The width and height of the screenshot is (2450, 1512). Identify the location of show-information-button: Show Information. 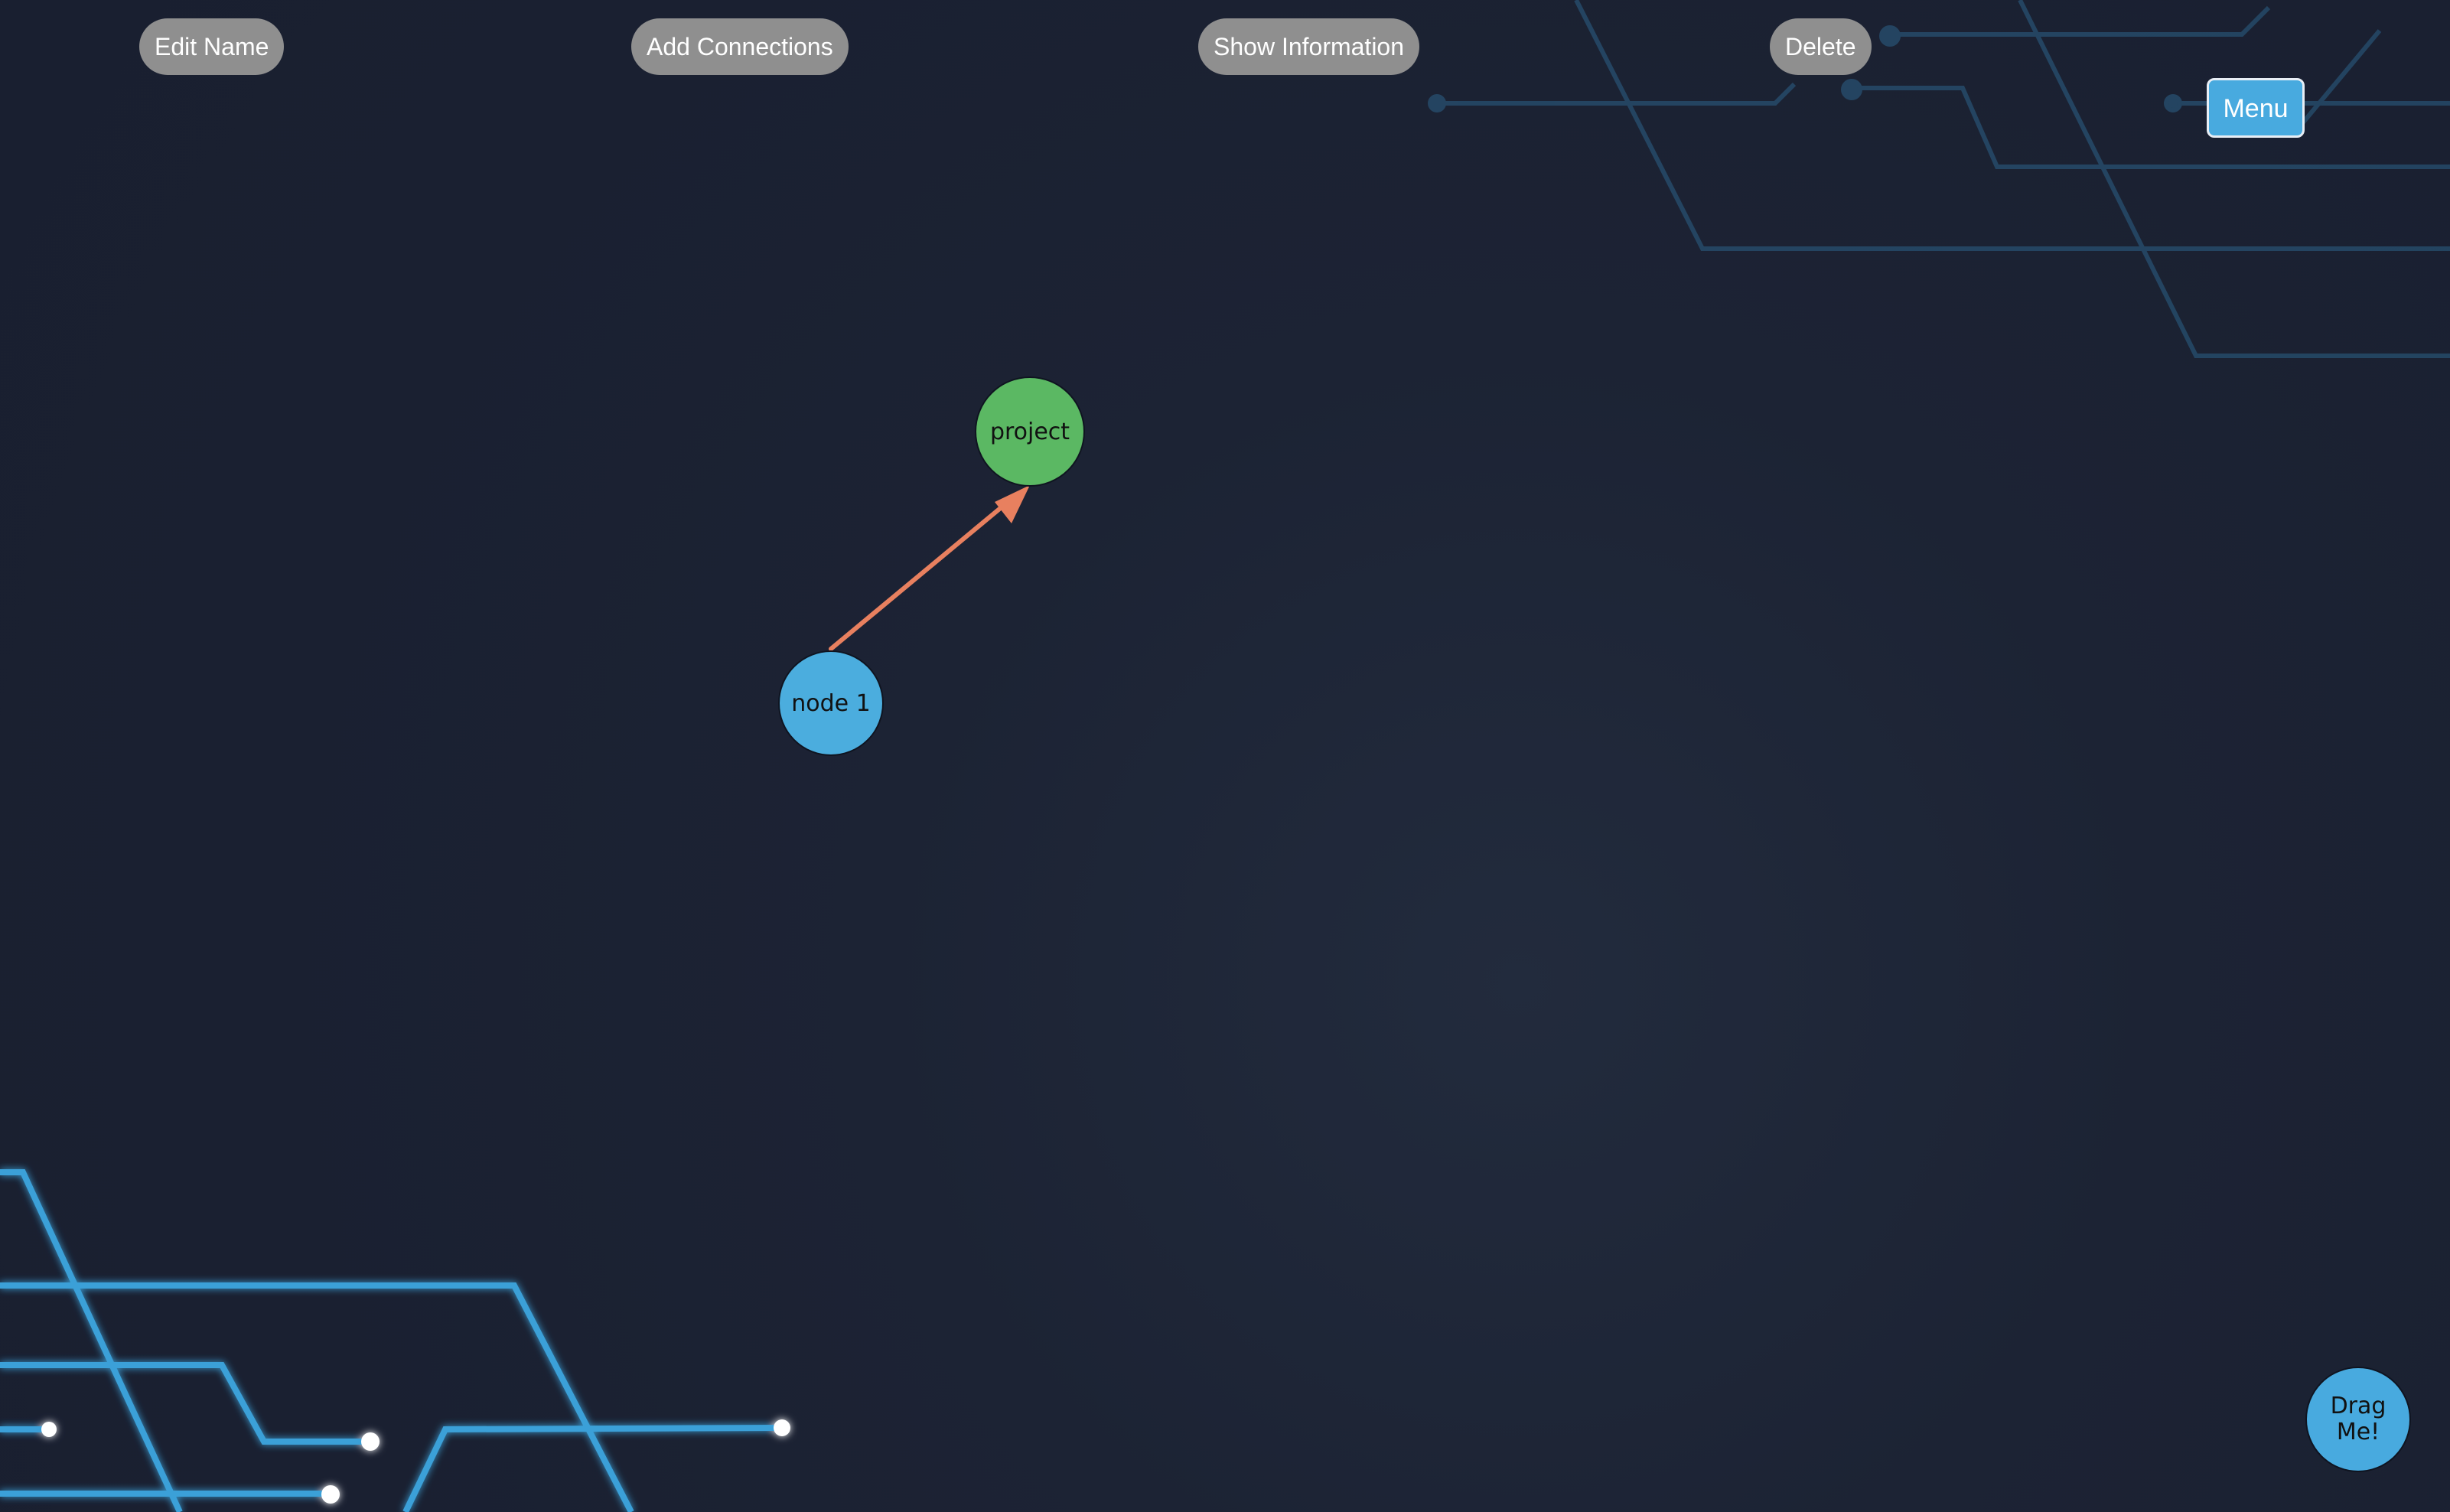
(1309, 46).